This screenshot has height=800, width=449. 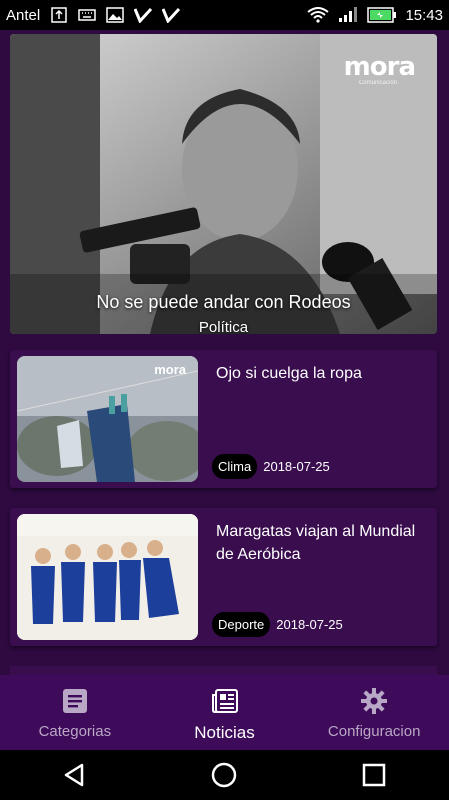 I want to click on status-bar: Antel 15:43, so click(x=224, y=15).